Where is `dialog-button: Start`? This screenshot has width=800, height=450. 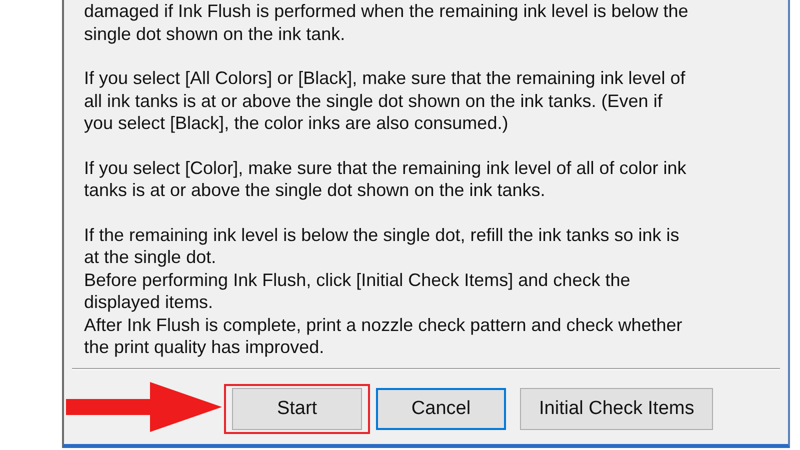
dialog-button: Start is located at coordinates (297, 409).